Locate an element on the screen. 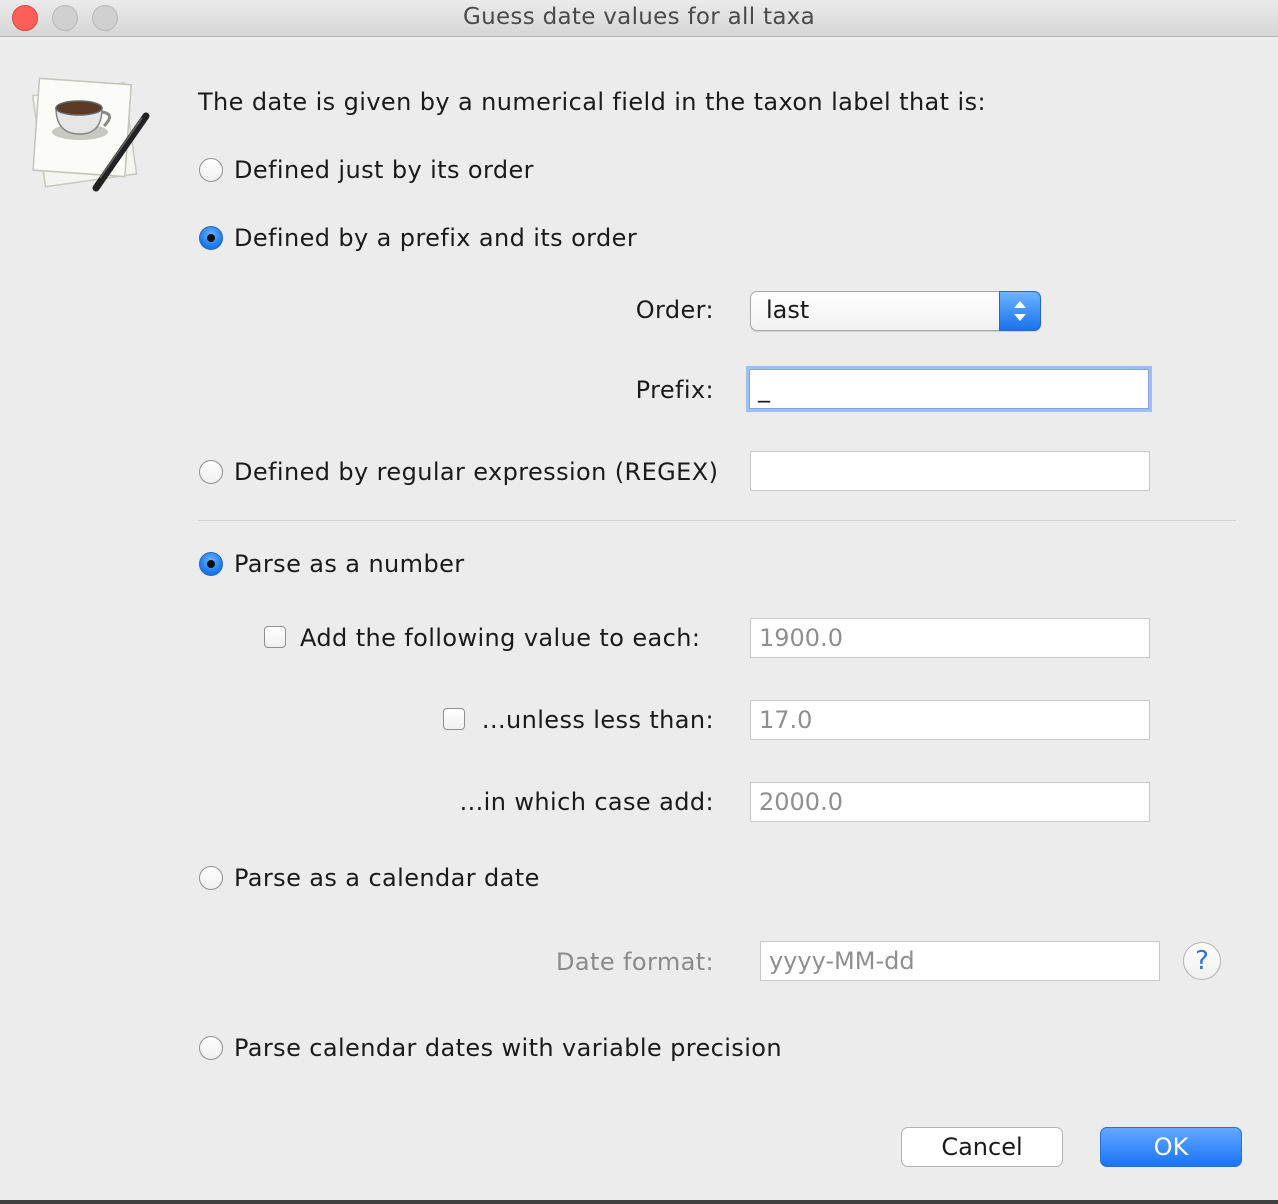  radio-parse-calendar-label: Parse as a calendar date is located at coordinates (387, 878).